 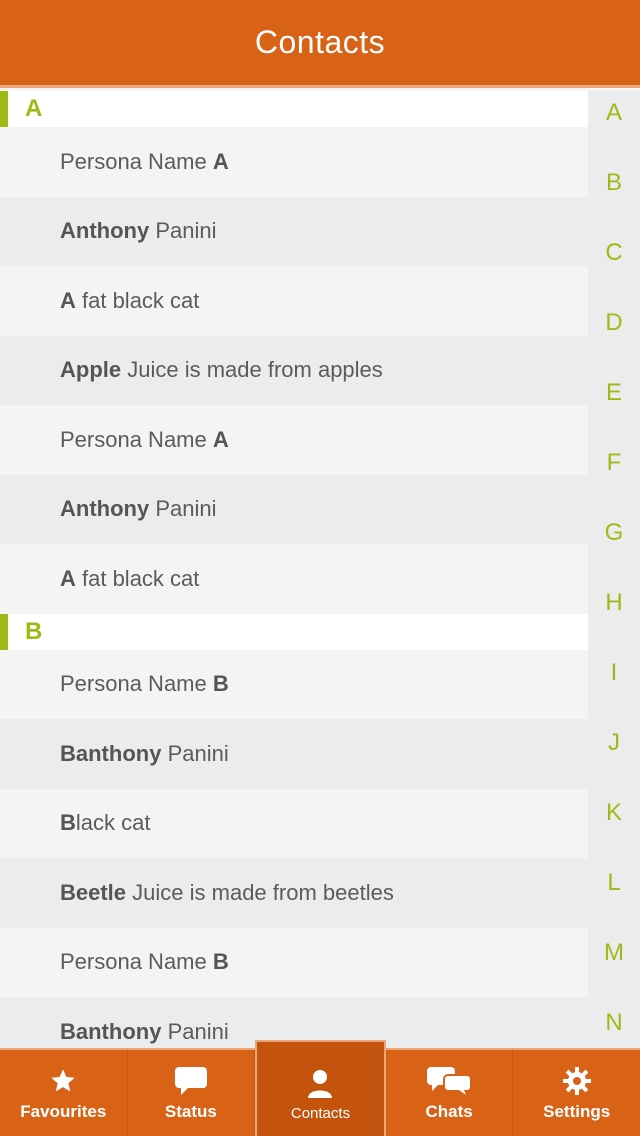 What do you see at coordinates (221, 370) in the screenshot?
I see `contact-name: Apple Juice is made from apples` at bounding box center [221, 370].